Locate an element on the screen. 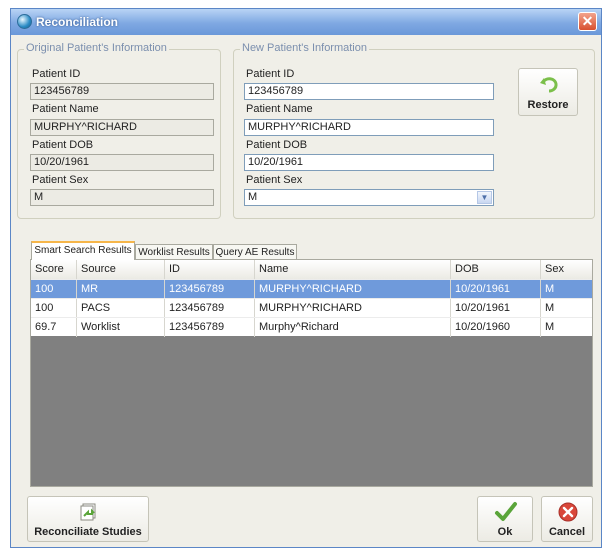  new-patient-sex-select: M ▼ is located at coordinates (369, 197).